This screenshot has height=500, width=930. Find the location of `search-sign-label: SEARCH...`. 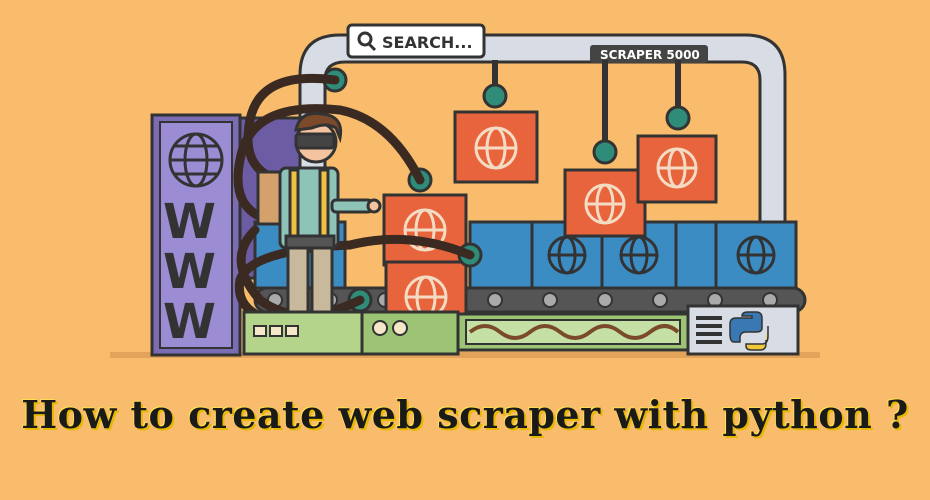

search-sign-label: SEARCH... is located at coordinates (427, 42).